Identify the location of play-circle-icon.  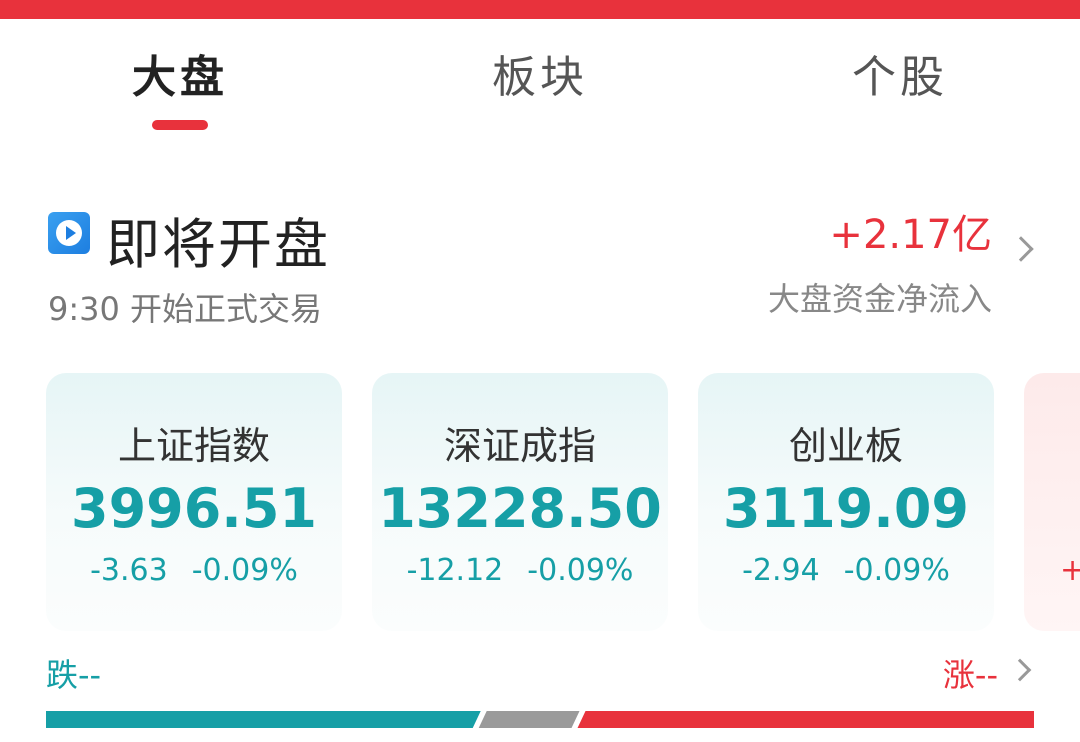
(69, 233).